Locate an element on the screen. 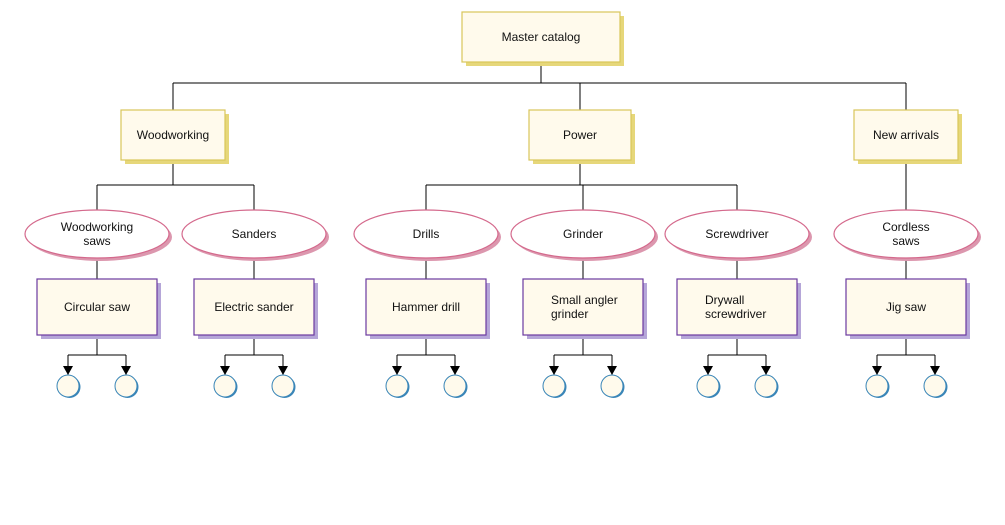 This screenshot has height=525, width=1005. category-label: New arrivals is located at coordinates (906, 135).